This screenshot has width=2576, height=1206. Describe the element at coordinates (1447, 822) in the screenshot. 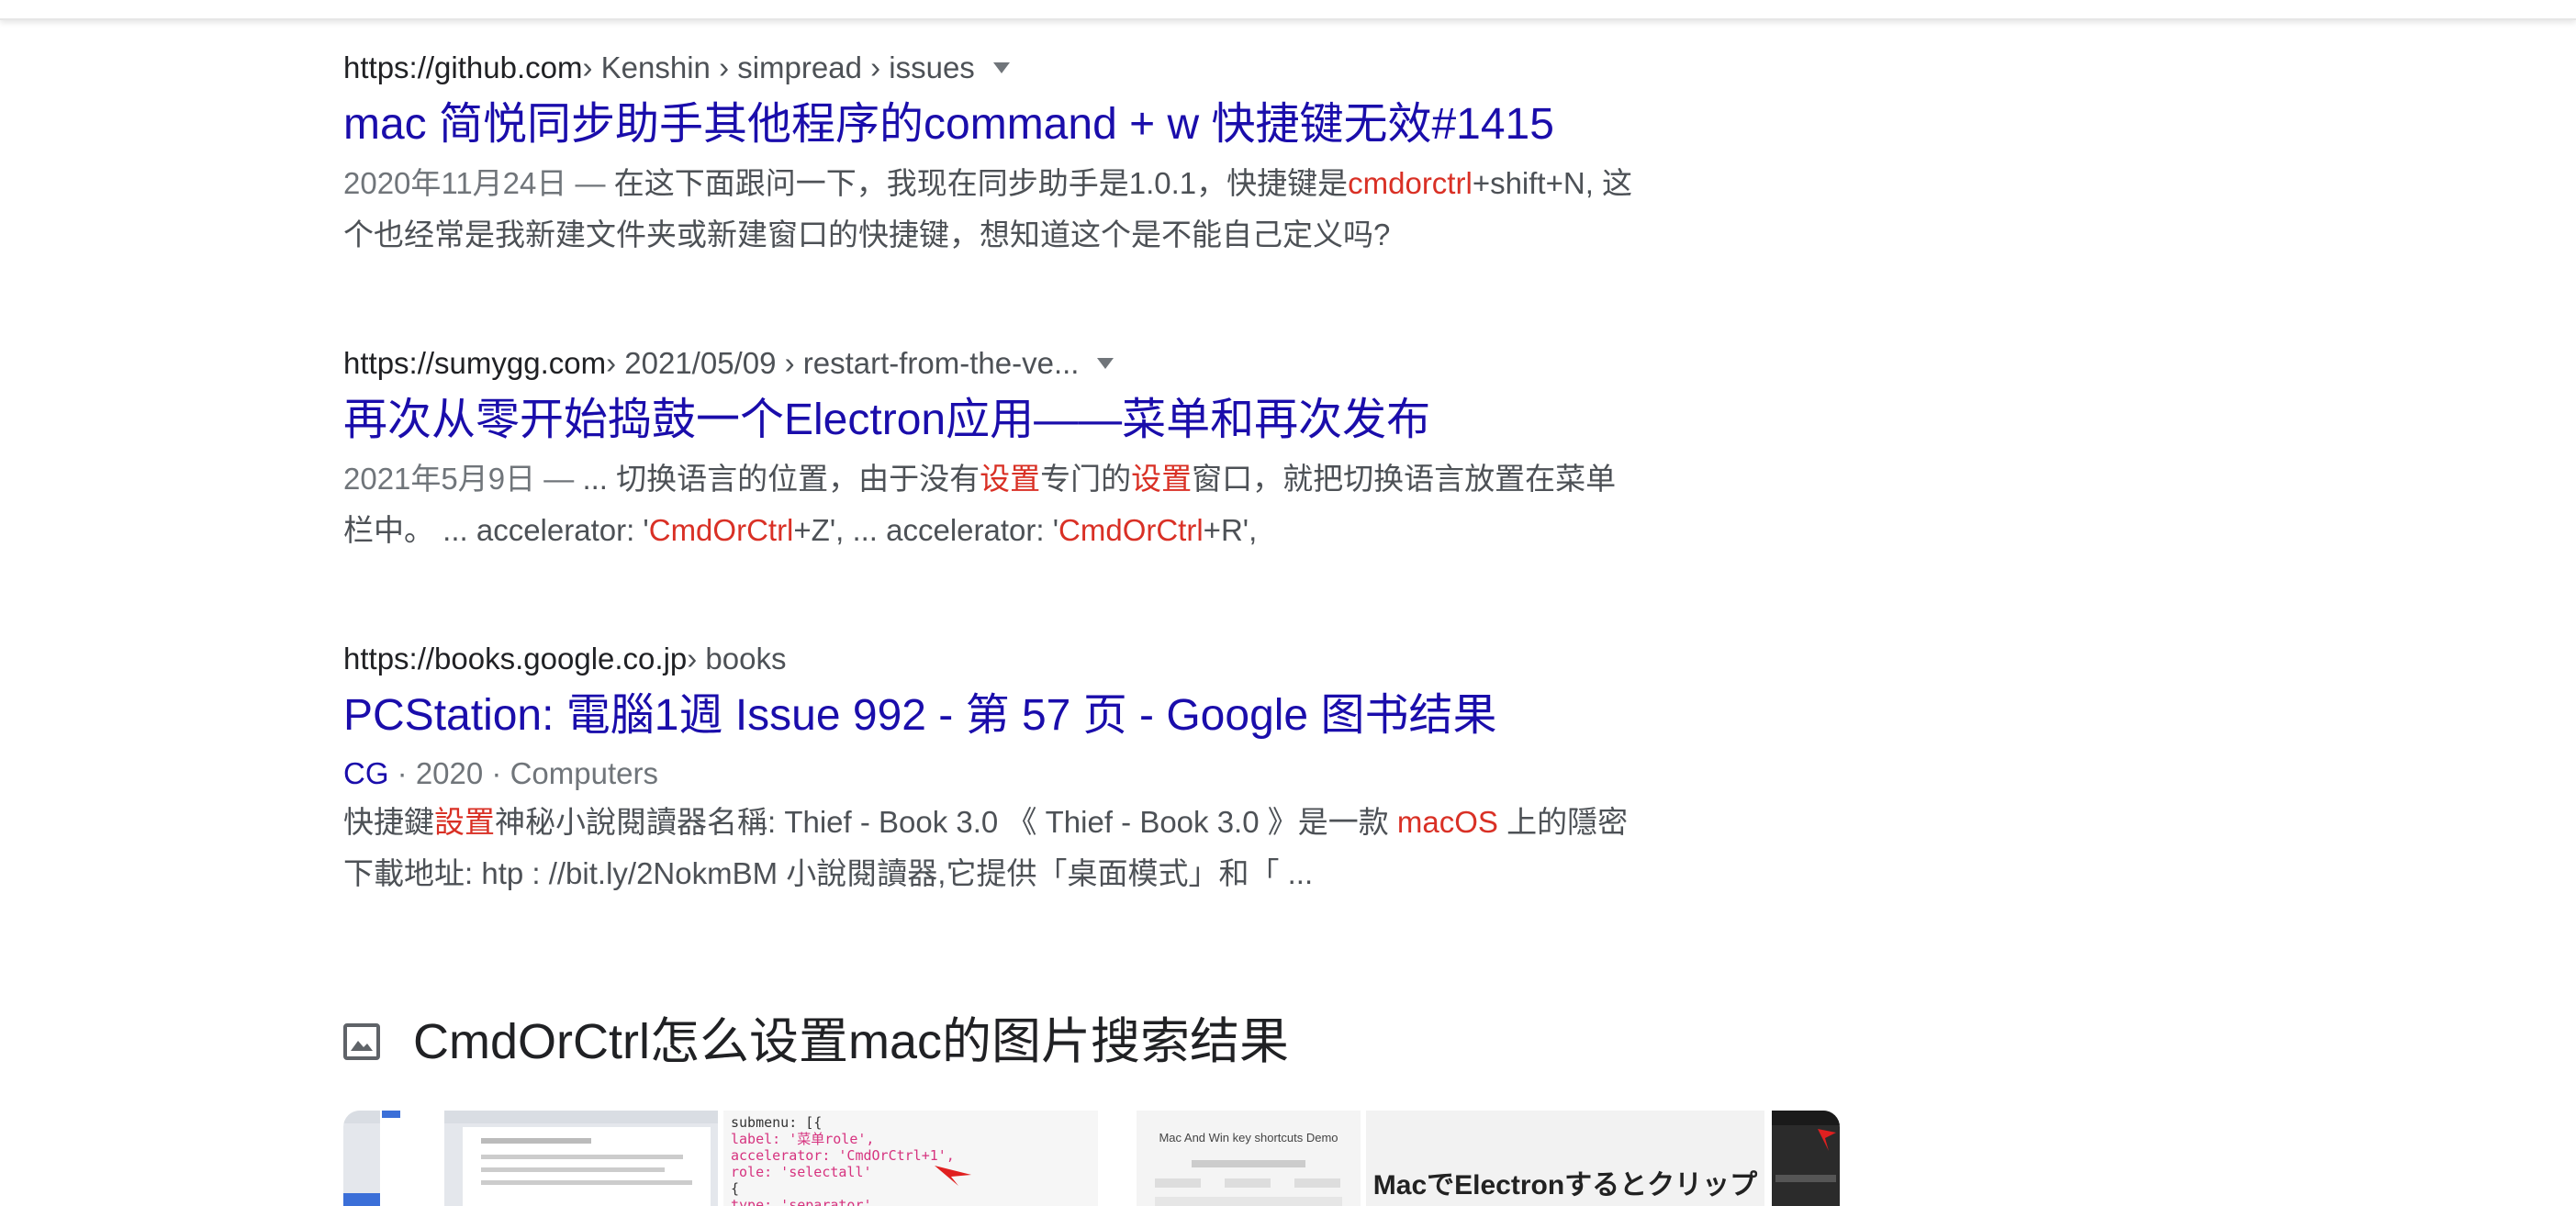

I see `snippet-highlight: macOS` at that location.